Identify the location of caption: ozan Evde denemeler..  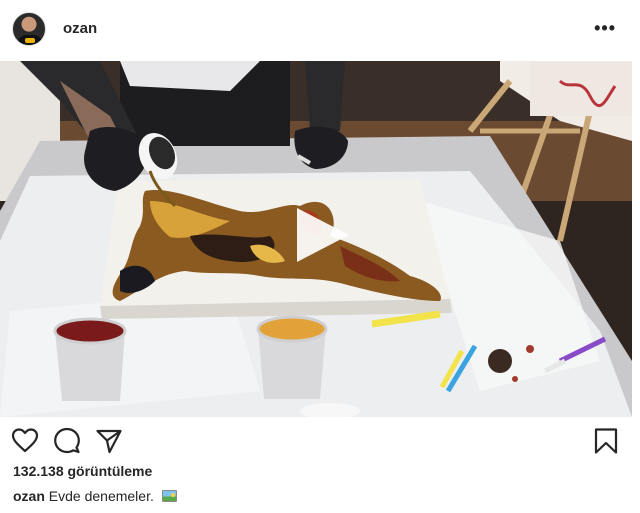
(95, 496).